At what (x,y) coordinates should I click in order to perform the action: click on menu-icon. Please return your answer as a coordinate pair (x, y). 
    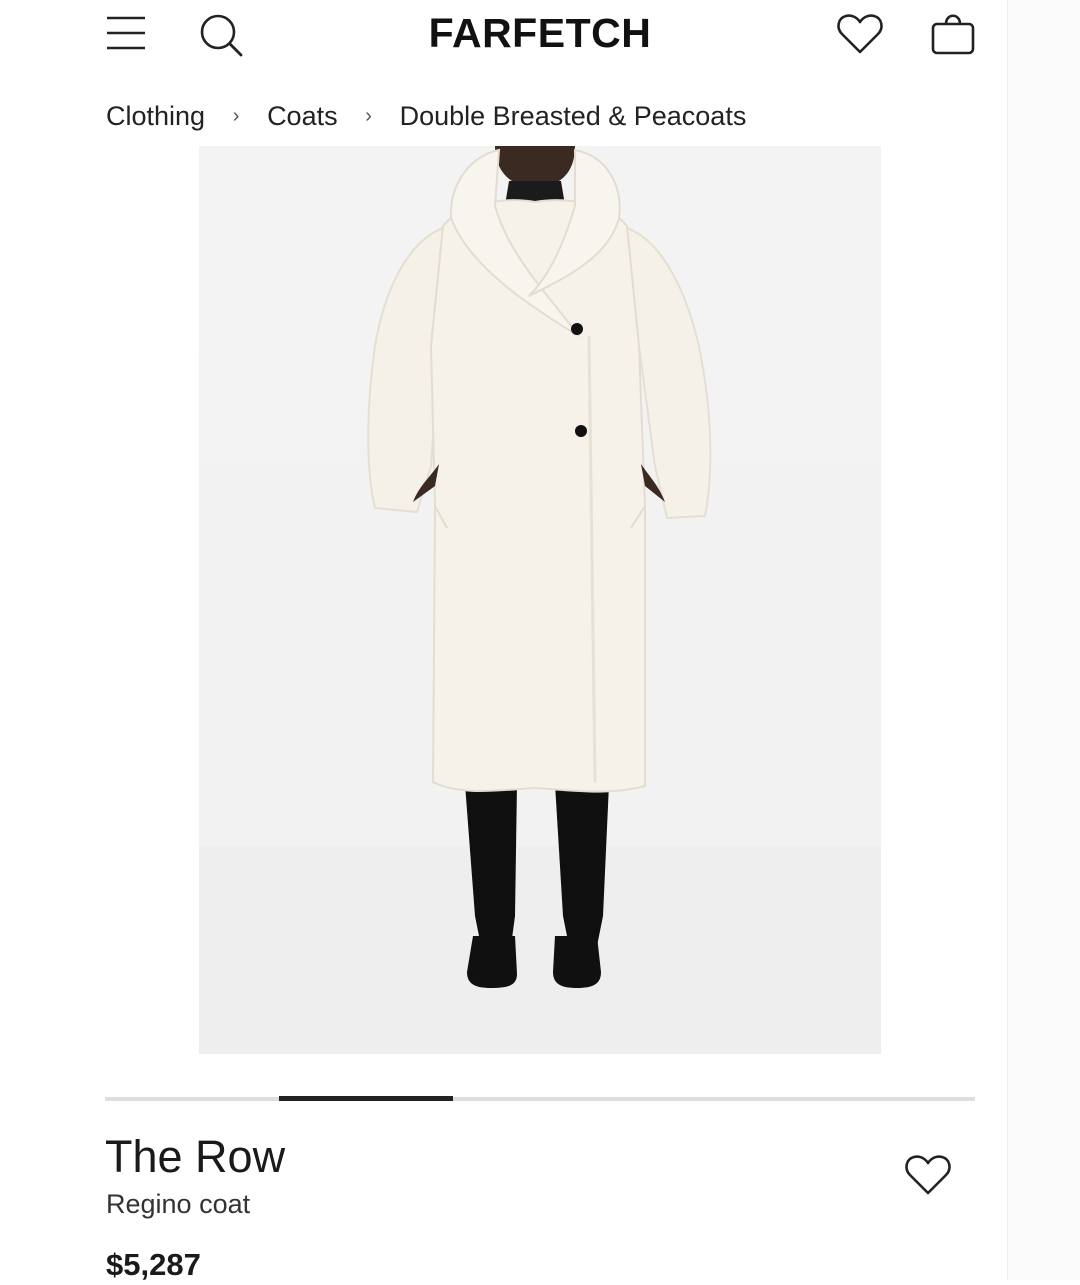
    Looking at the image, I should click on (126, 33).